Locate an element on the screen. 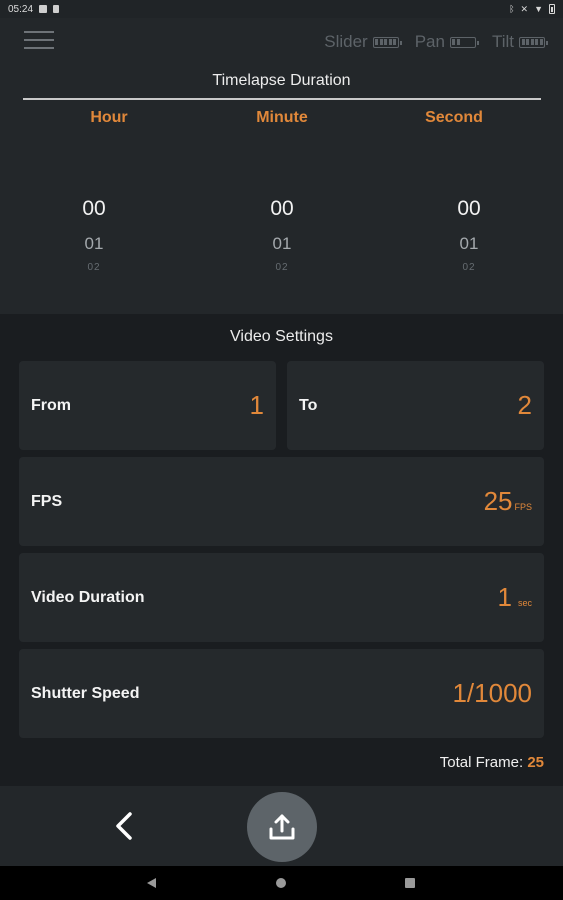 The width and height of the screenshot is (563, 900). fps-number: 25 is located at coordinates (498, 501).